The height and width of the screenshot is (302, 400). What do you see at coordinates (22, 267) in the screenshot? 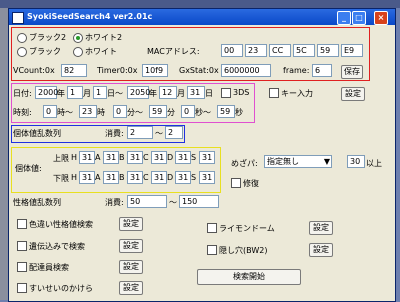
I see `delivery-checkbox` at bounding box center [22, 267].